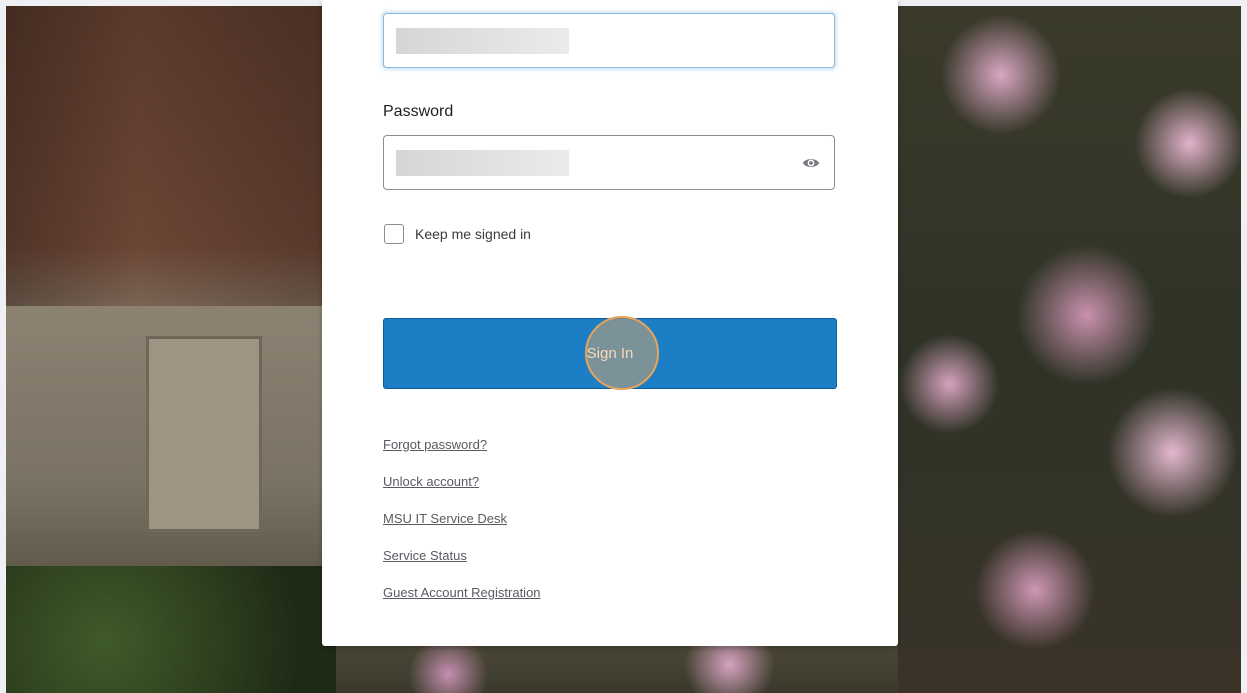 This screenshot has width=1247, height=693. Describe the element at coordinates (418, 111) in the screenshot. I see `password-label: Password` at that location.